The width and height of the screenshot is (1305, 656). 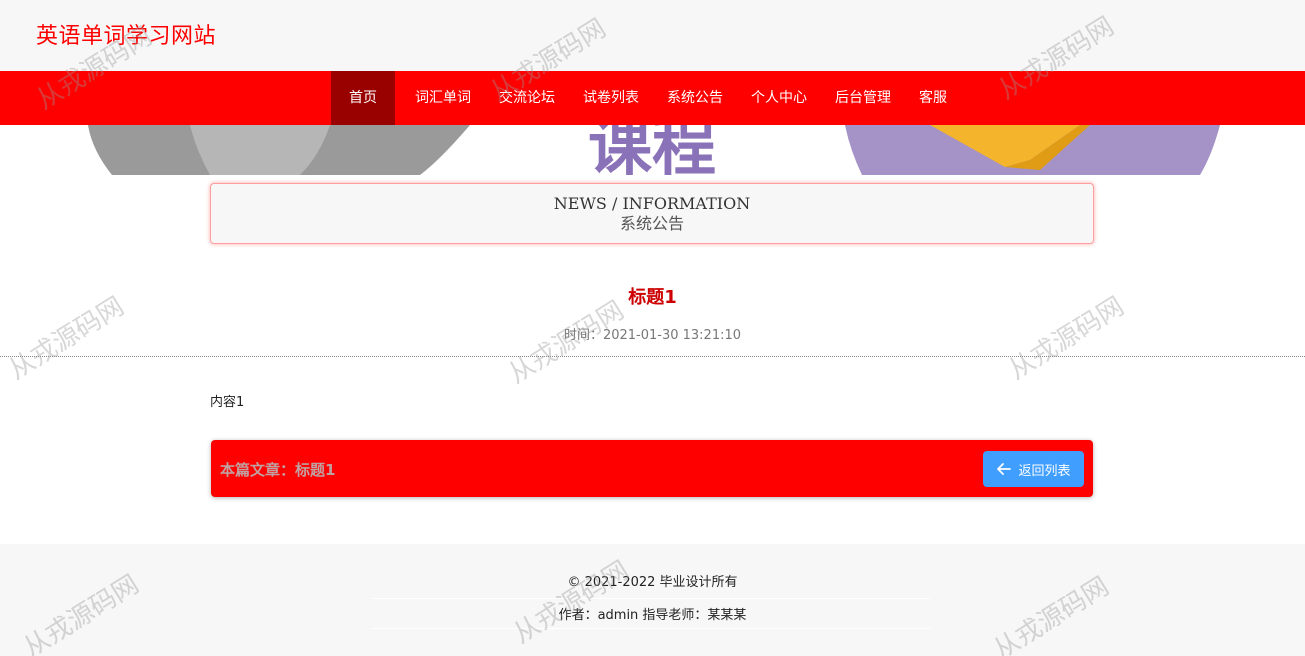 What do you see at coordinates (652, 297) in the screenshot?
I see `article-title: 标题1` at bounding box center [652, 297].